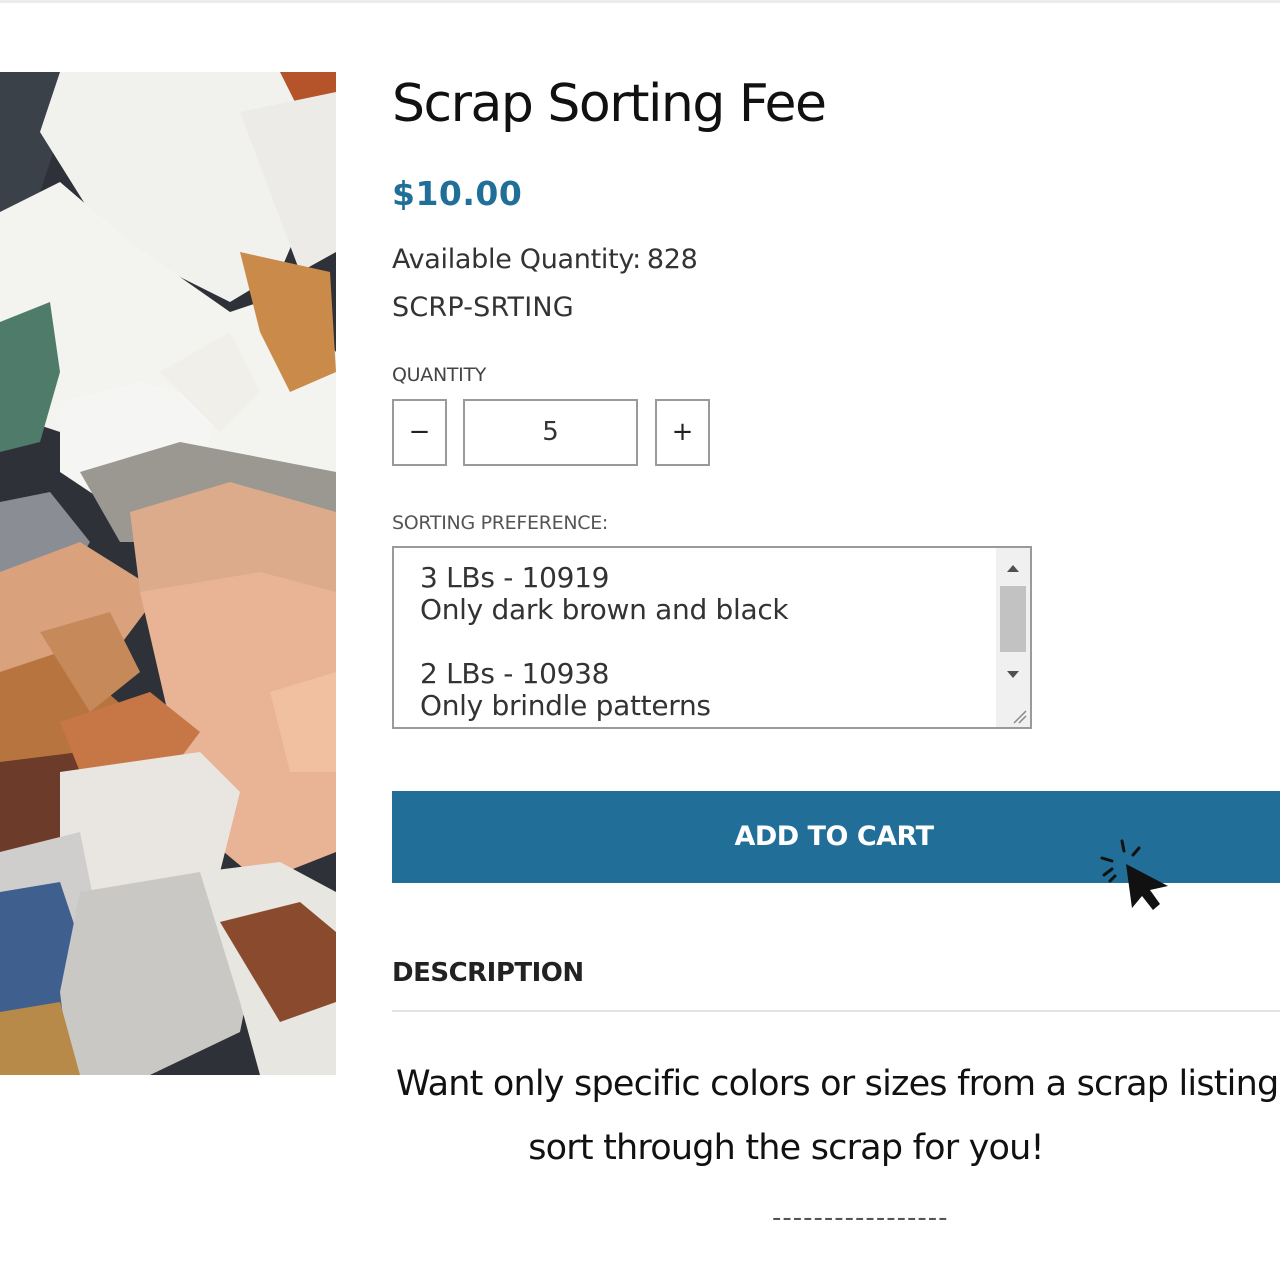  Describe the element at coordinates (457, 193) in the screenshot. I see `product-price: $10.00` at that location.